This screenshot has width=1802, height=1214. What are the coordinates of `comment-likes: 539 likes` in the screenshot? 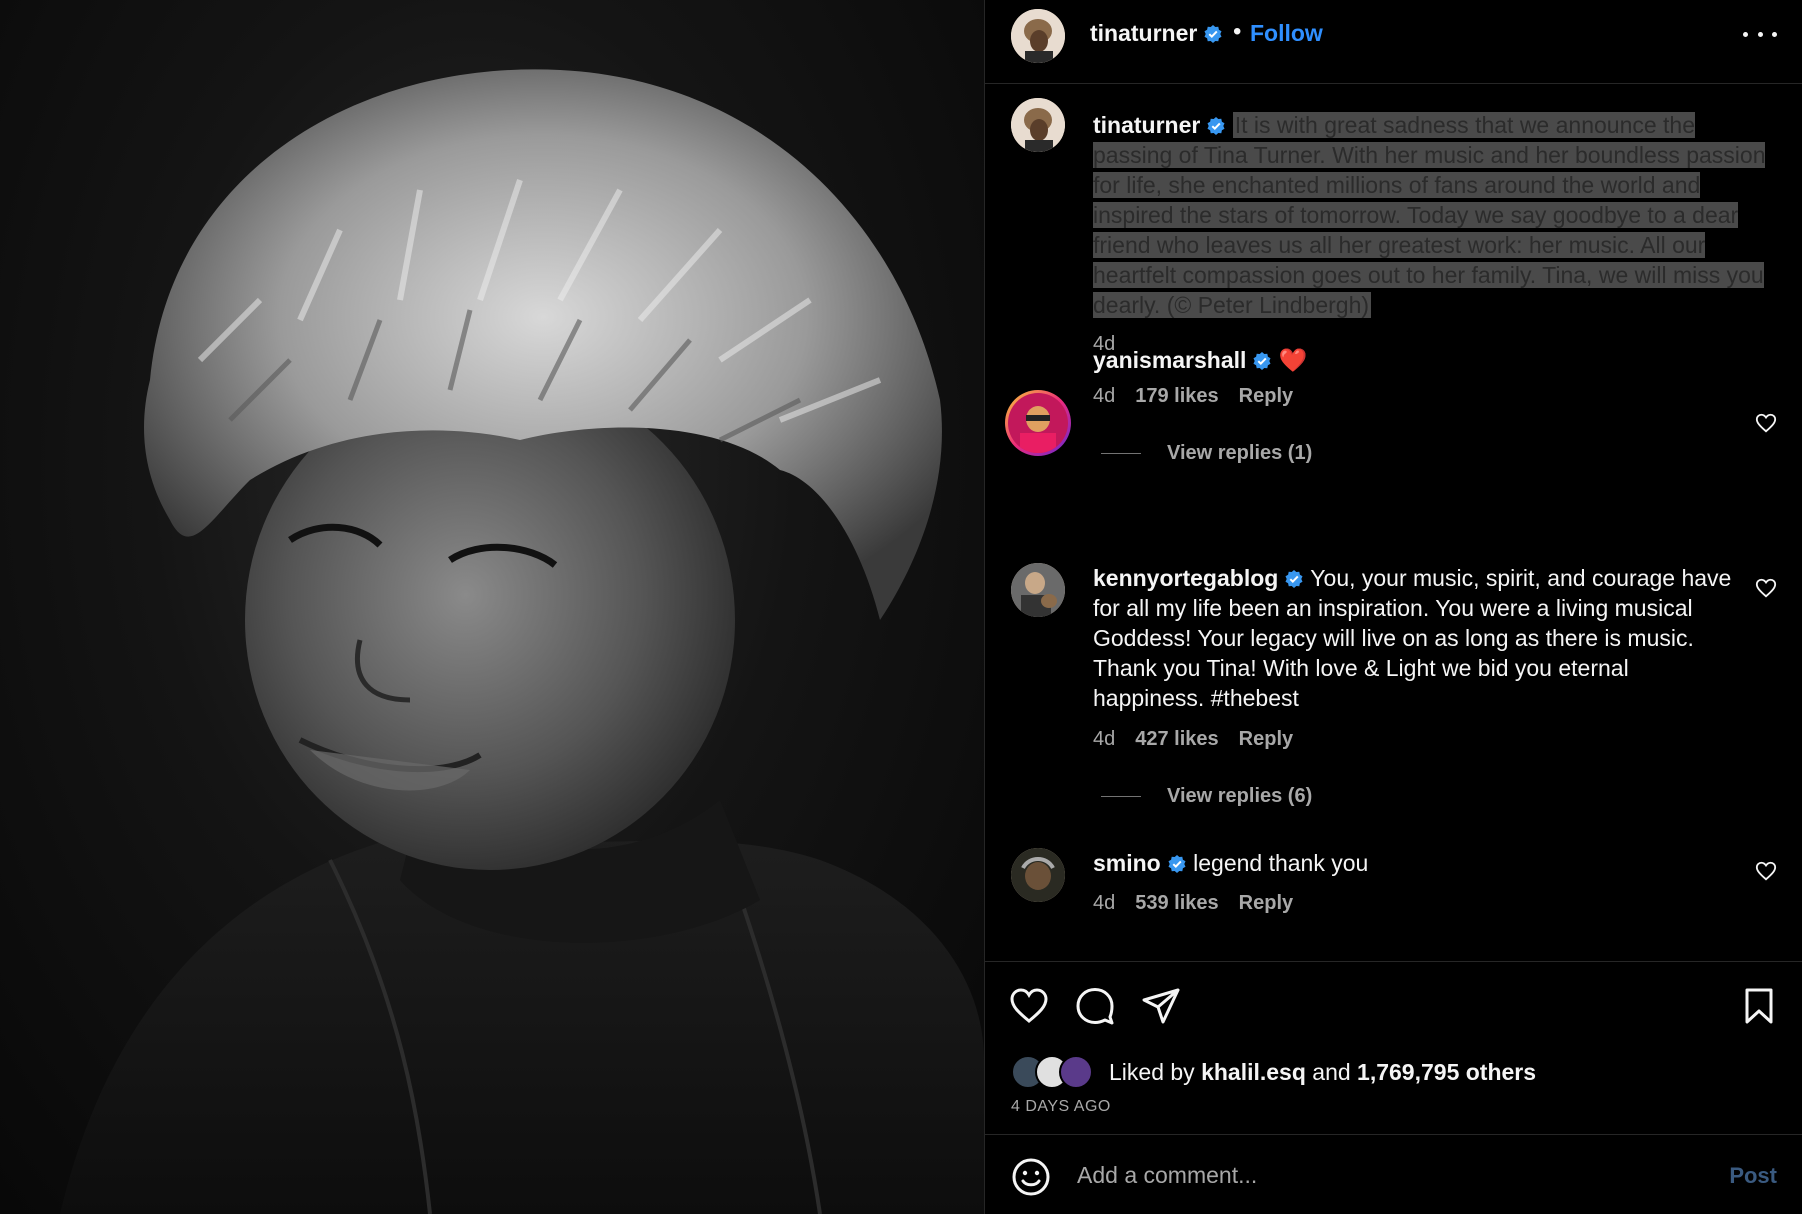 It's located at (1176, 903).